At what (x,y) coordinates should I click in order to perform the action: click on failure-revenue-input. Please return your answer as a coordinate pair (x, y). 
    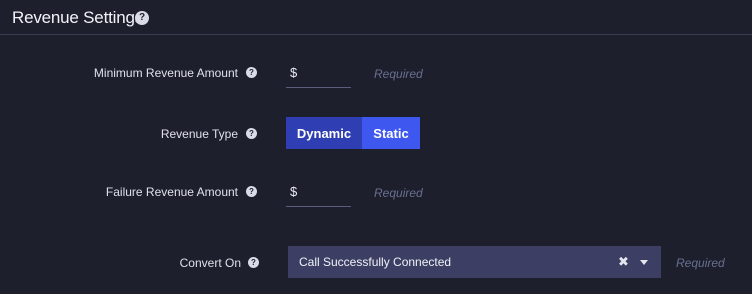
    Looking at the image, I should click on (318, 194).